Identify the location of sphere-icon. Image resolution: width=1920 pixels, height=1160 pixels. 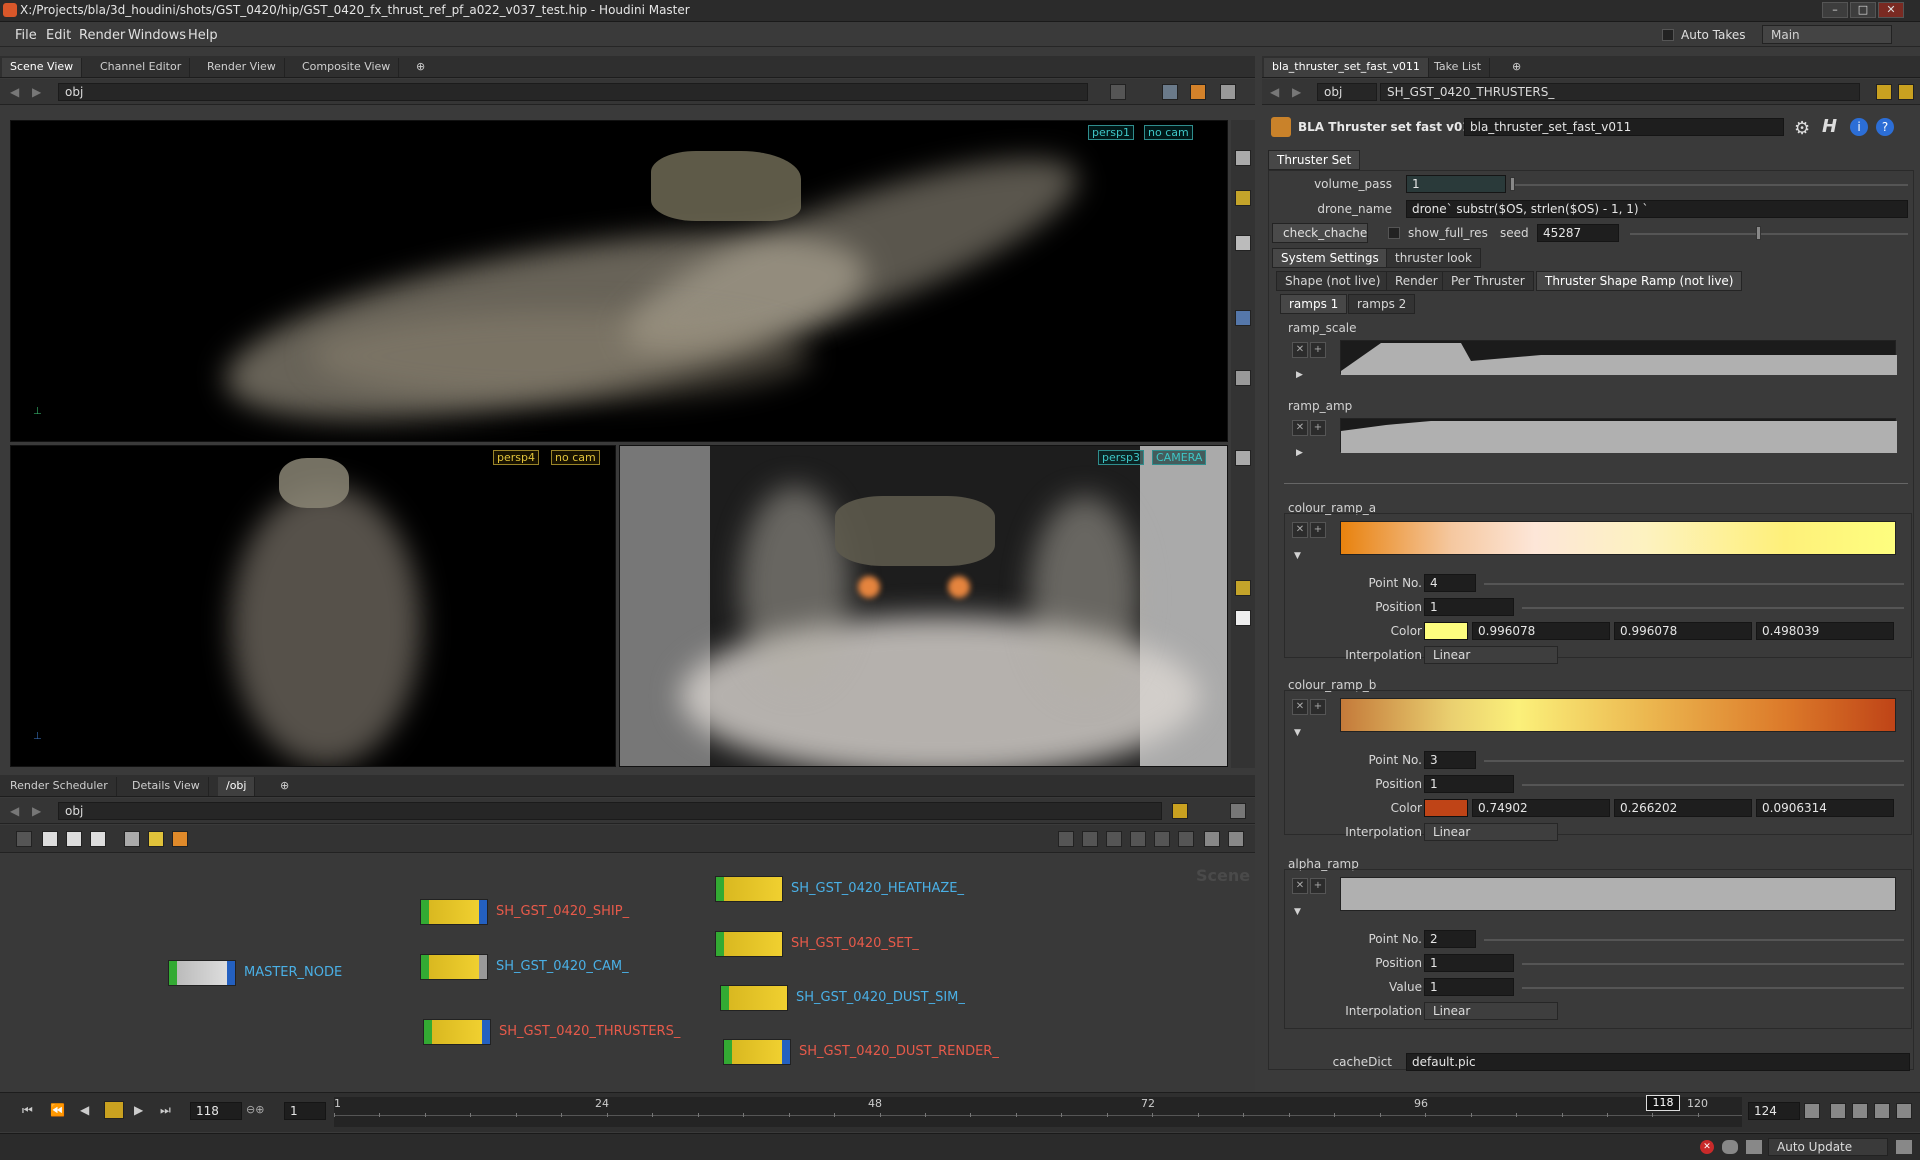
(1243, 243).